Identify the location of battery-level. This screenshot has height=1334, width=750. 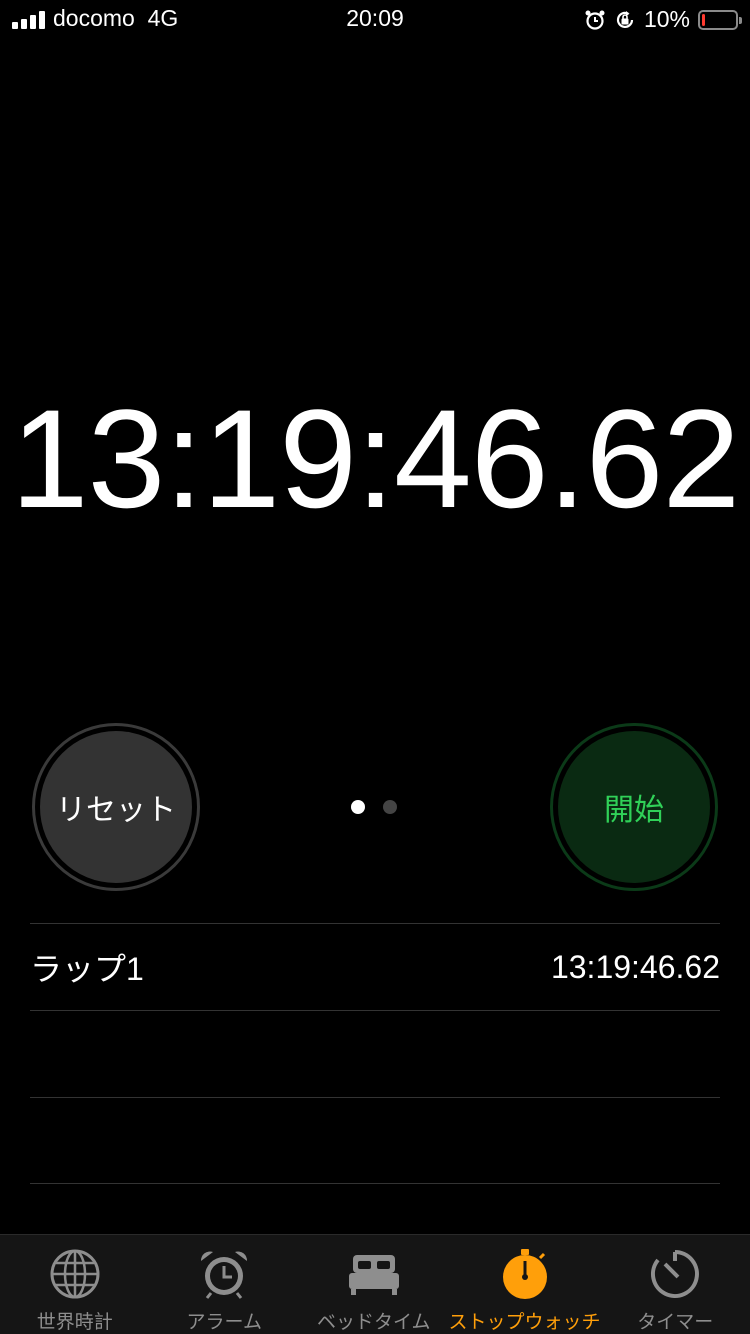
(703, 19).